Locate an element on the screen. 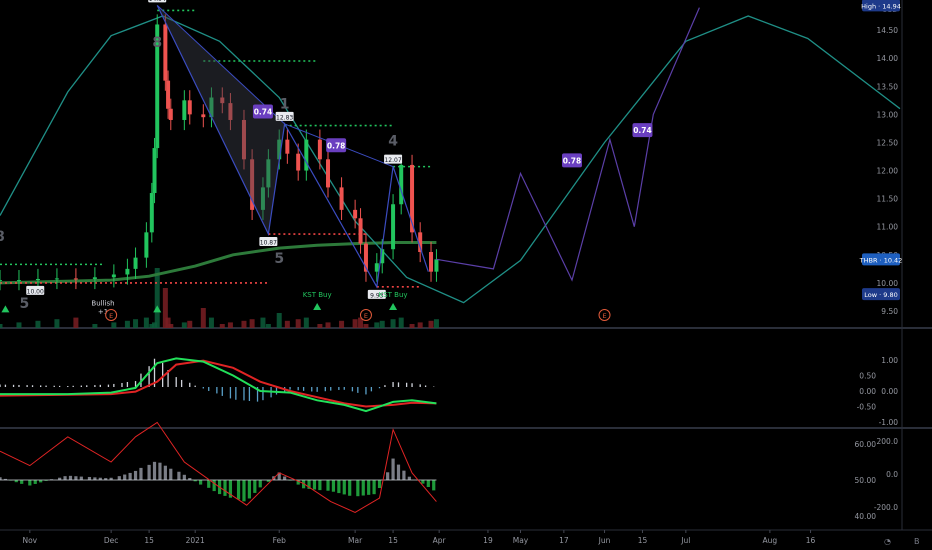 The image size is (932, 550). oscillator-axis-label: 50.00 is located at coordinates (866, 480).